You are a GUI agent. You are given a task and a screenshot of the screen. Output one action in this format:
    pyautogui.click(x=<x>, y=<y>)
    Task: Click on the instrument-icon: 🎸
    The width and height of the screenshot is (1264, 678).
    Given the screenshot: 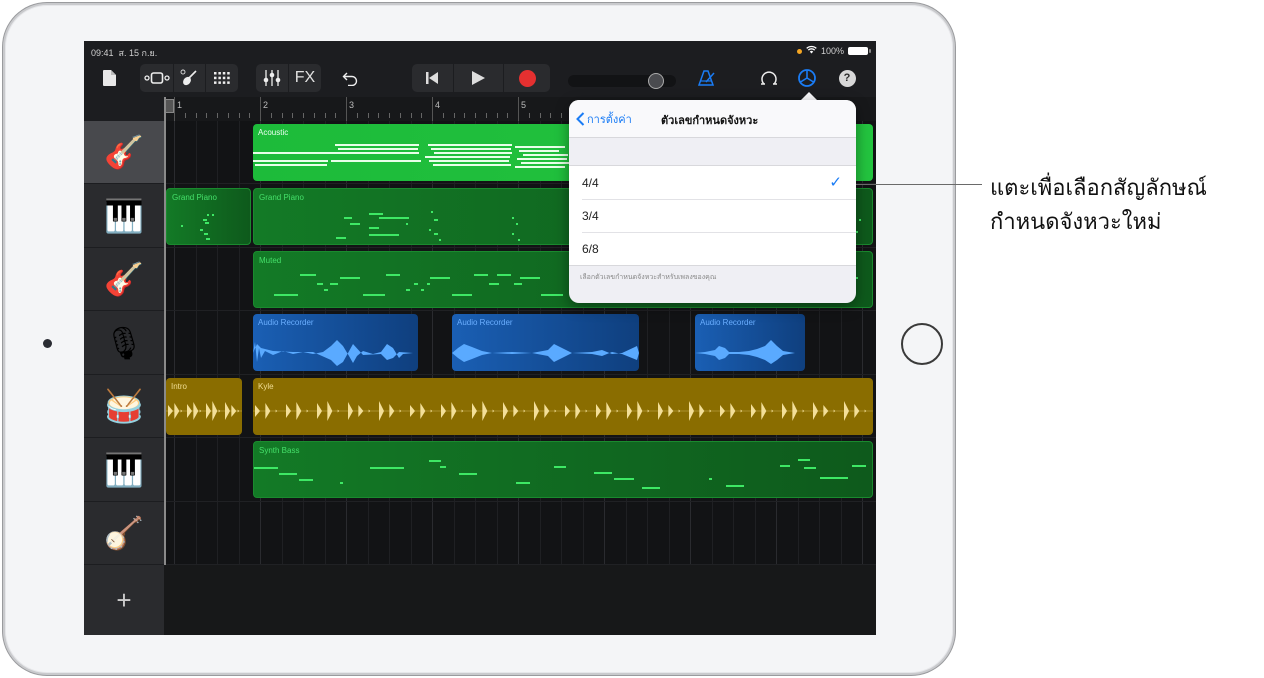 What is the action you would take?
    pyautogui.click(x=124, y=152)
    